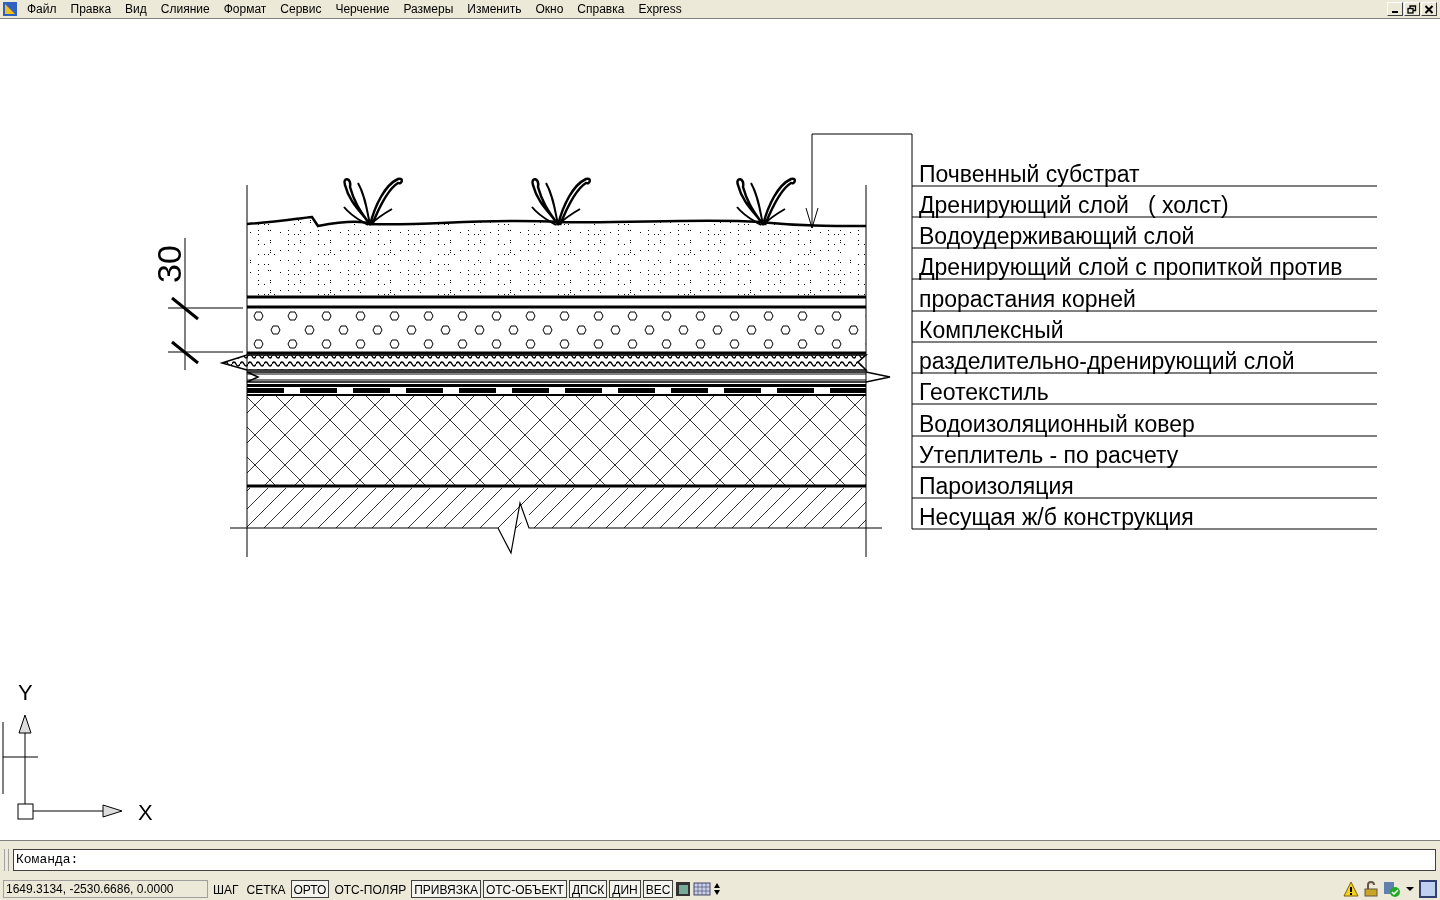 Image resolution: width=1440 pixels, height=900 pixels. I want to click on axis-label: Y, so click(25, 692).